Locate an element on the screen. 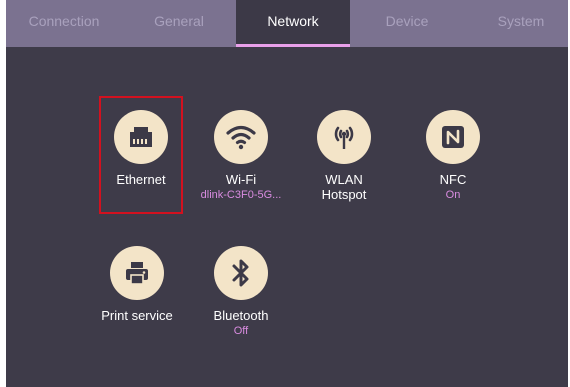 The image size is (570, 387). network-item-print-service: Print service is located at coordinates (137, 284).